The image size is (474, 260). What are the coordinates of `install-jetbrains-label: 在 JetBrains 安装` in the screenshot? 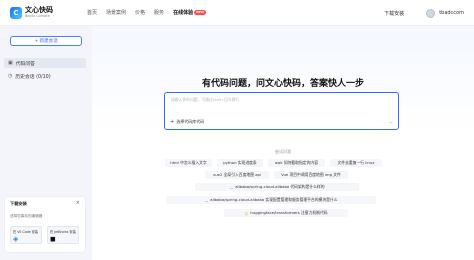 It's located at (63, 232).